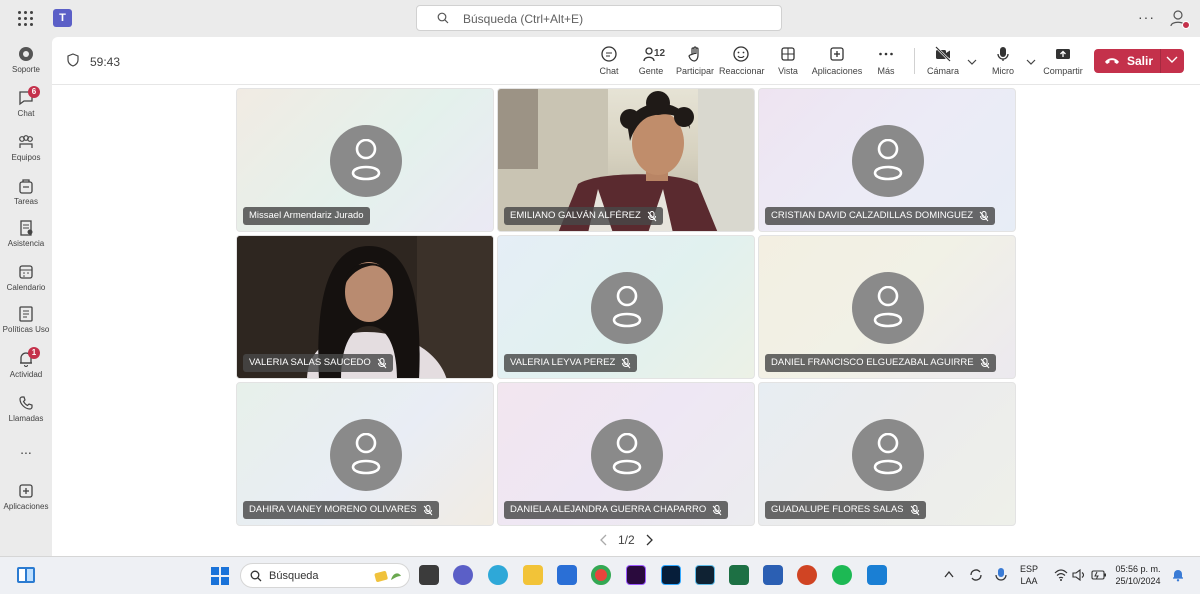 Image resolution: width=1200 pixels, height=594 pixels. I want to click on participant-tile: DANIEL FRANCISCO ELGUEZABAL AGUIRRE, so click(887, 307).